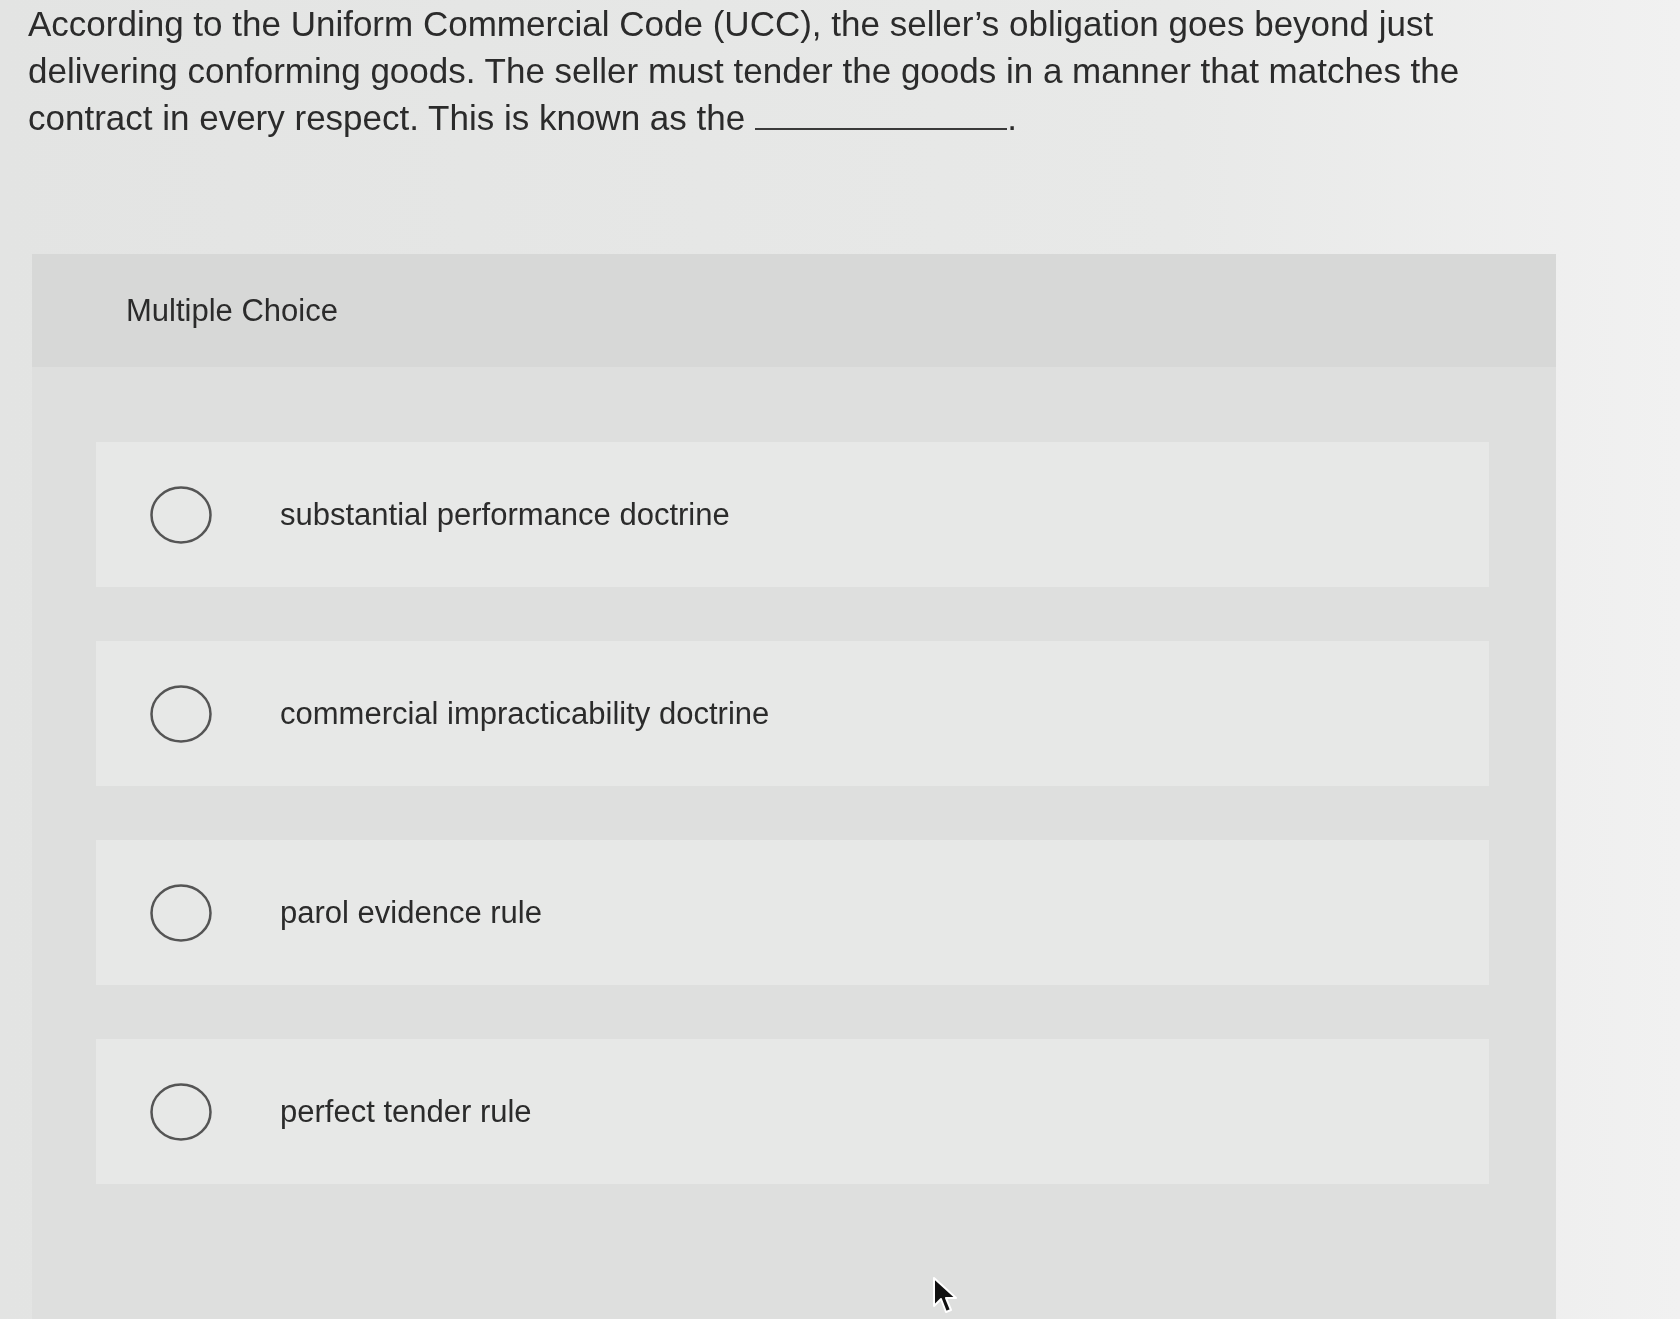 The height and width of the screenshot is (1319, 1680). I want to click on option-label: substantial performance doctrine, so click(505, 514).